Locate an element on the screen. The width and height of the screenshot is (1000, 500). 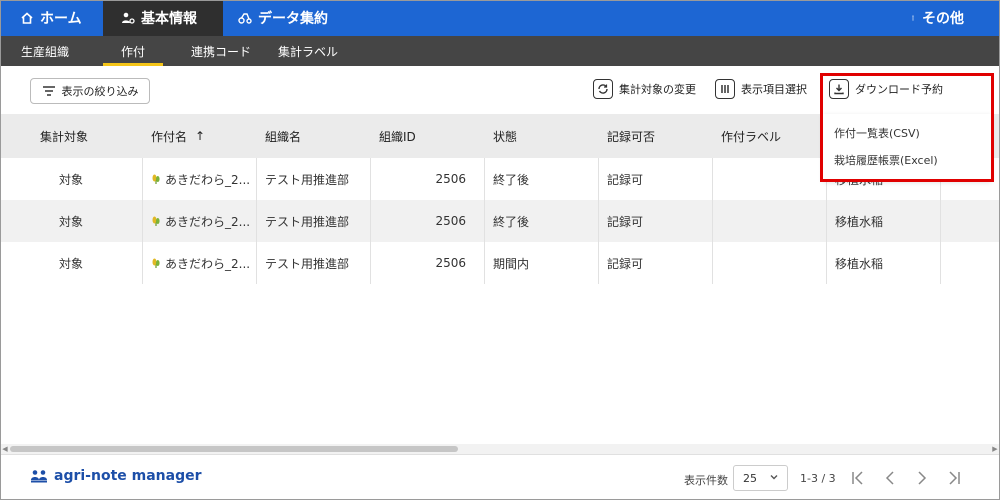
scroll-left-arrow-icon: ◀ is located at coordinates (5, 449).